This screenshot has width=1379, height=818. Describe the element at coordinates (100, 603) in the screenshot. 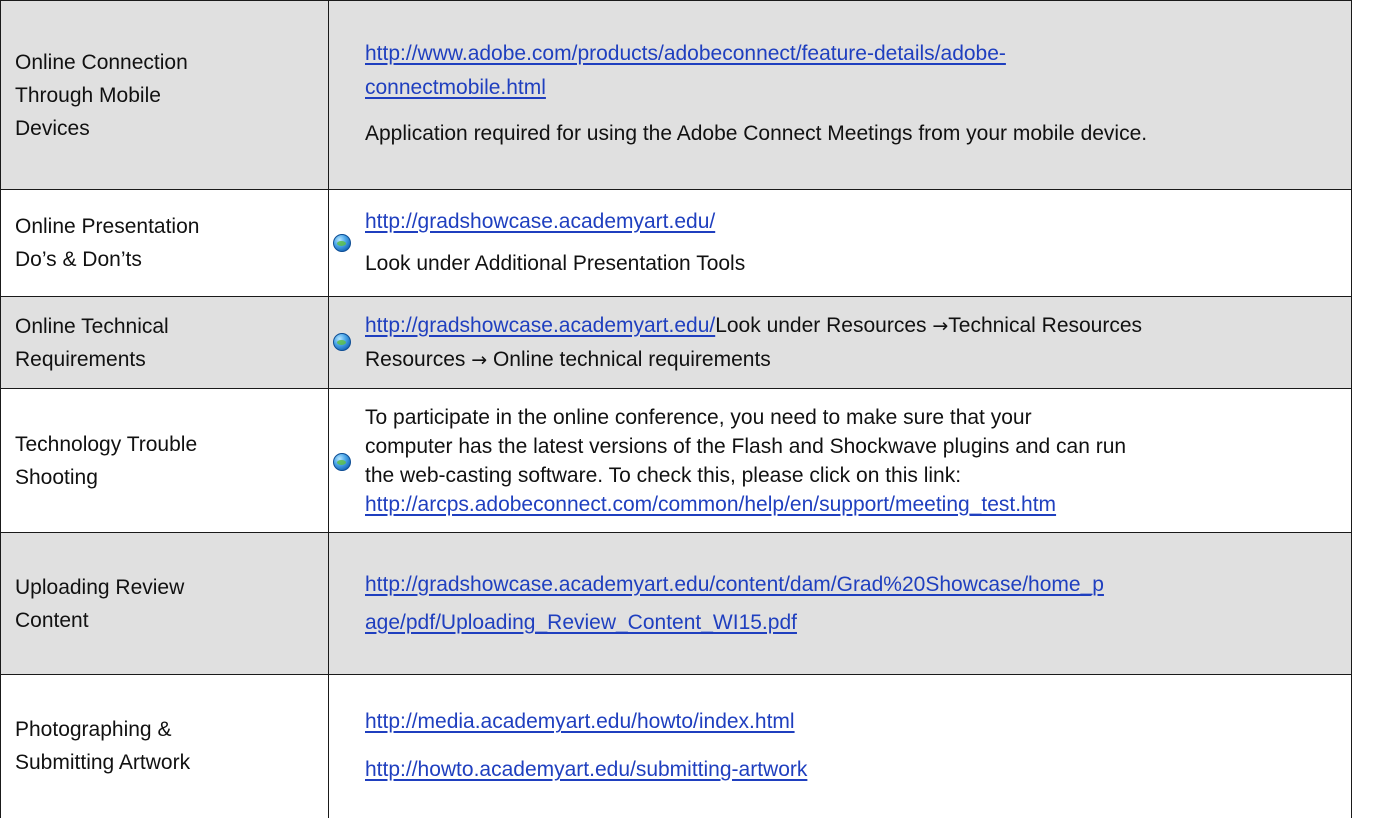

I see `row-label-text: Uploading Review Content` at that location.